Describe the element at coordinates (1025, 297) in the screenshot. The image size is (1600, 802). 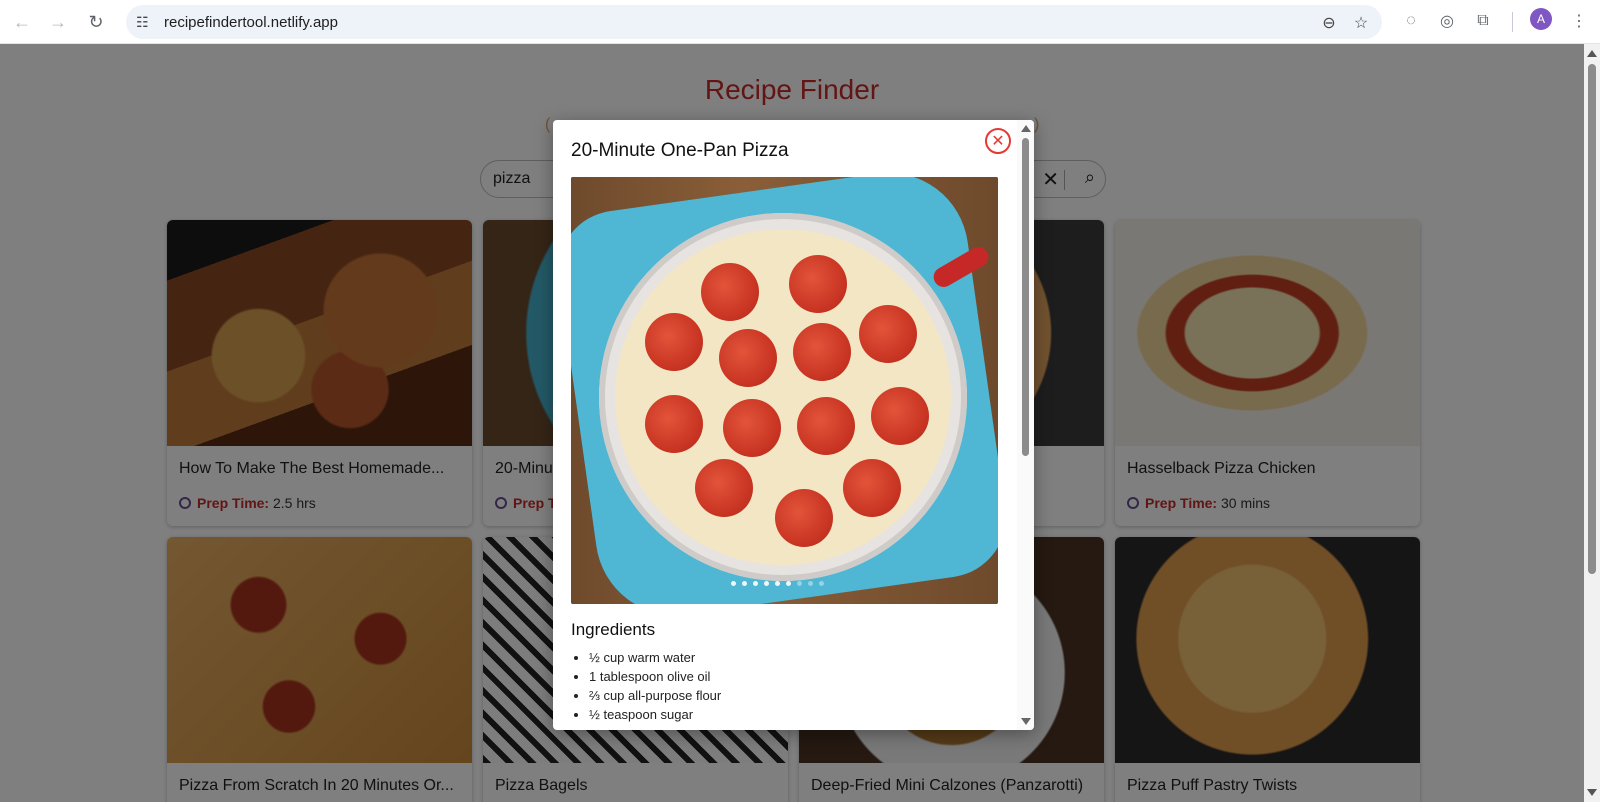
I see `modal-scrollbar-thumb` at that location.